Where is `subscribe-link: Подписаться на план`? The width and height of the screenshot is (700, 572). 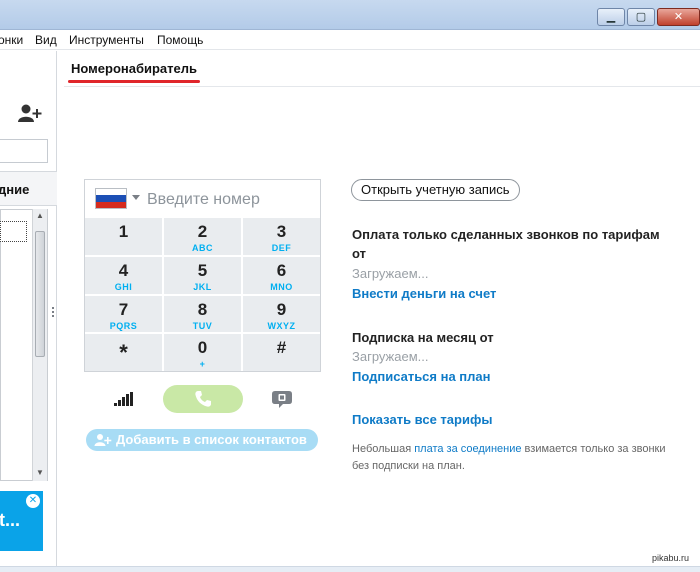
subscribe-link: Подписаться на план is located at coordinates (421, 376).